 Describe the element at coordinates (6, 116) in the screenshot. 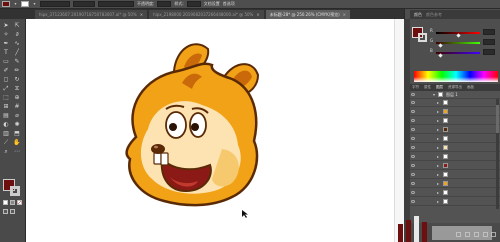

I see `gradient-tool-icon: ▤` at that location.